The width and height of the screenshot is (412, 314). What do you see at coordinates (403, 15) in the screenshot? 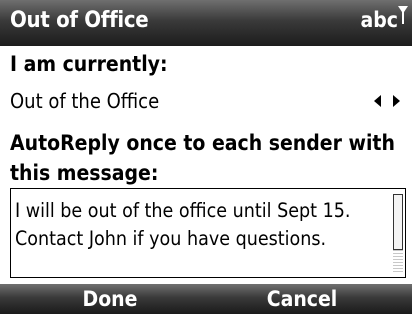
I see `signal-antenna-icon` at bounding box center [403, 15].